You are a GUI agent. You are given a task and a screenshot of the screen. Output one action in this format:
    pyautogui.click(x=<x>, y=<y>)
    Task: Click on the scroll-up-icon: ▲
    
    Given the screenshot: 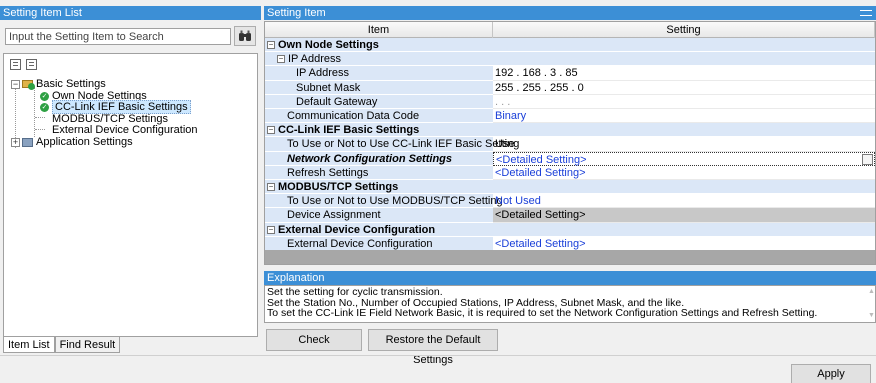 What is the action you would take?
    pyautogui.click(x=871, y=292)
    